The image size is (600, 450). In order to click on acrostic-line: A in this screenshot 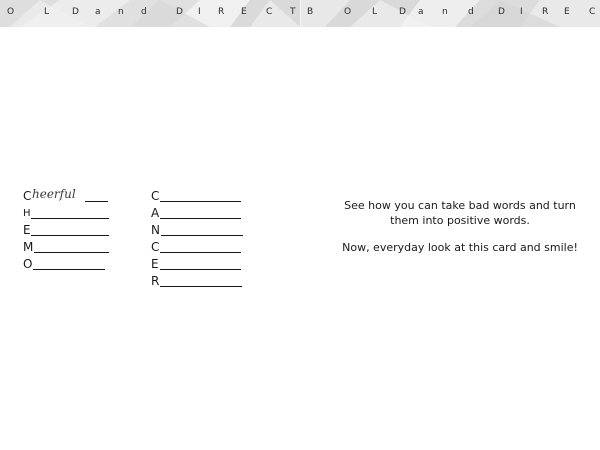, I will do `click(196, 213)`.